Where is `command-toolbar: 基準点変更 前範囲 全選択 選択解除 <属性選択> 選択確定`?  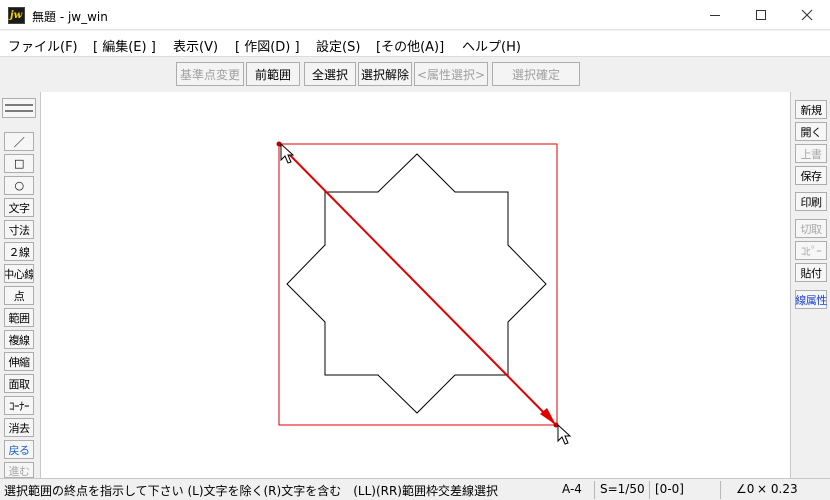 command-toolbar: 基準点変更 前範囲 全選択 選択解除 <属性選択> 選択確定 is located at coordinates (415, 75).